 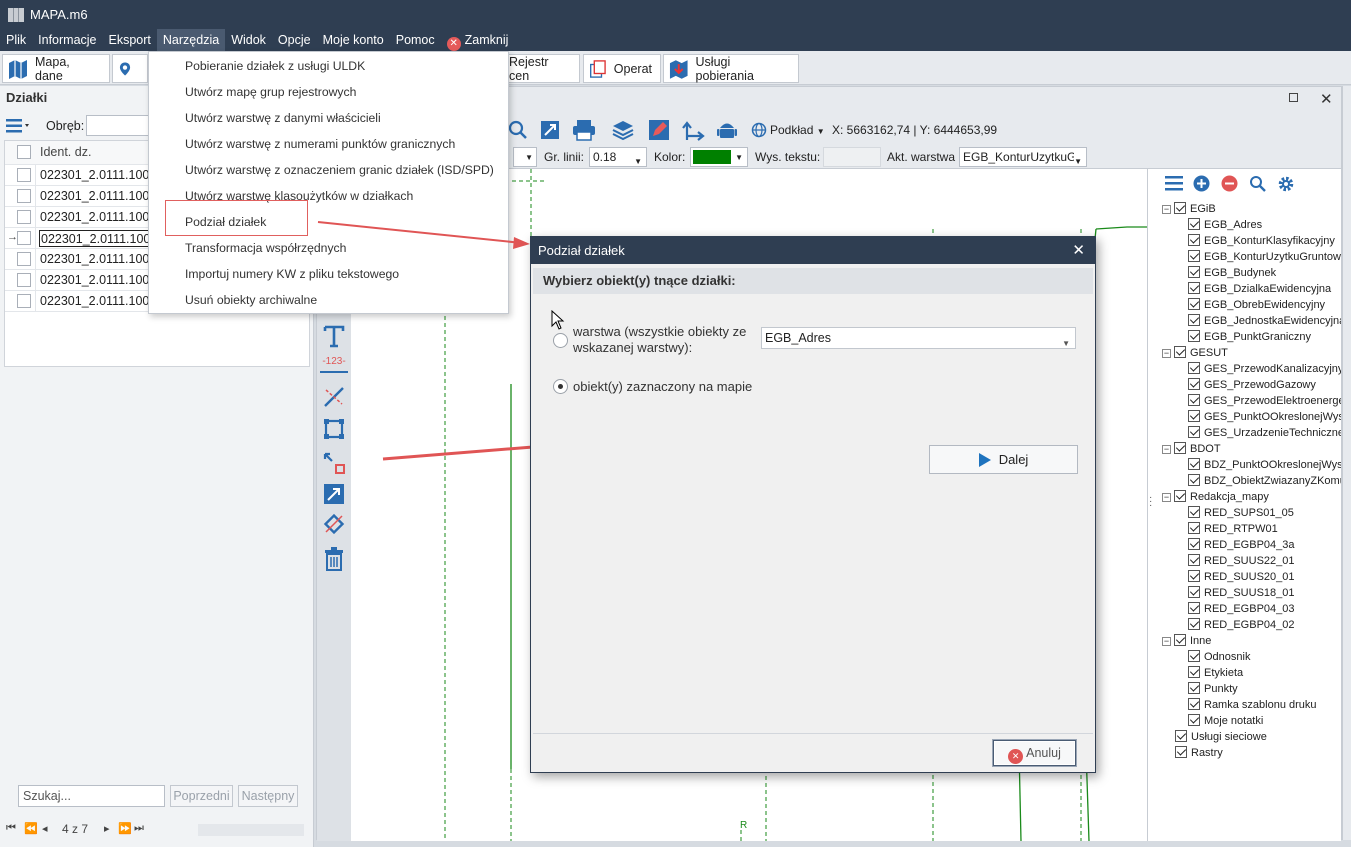 What do you see at coordinates (1264, 545) in the screenshot?
I see `layer-item: RED_EGBP04_3a` at bounding box center [1264, 545].